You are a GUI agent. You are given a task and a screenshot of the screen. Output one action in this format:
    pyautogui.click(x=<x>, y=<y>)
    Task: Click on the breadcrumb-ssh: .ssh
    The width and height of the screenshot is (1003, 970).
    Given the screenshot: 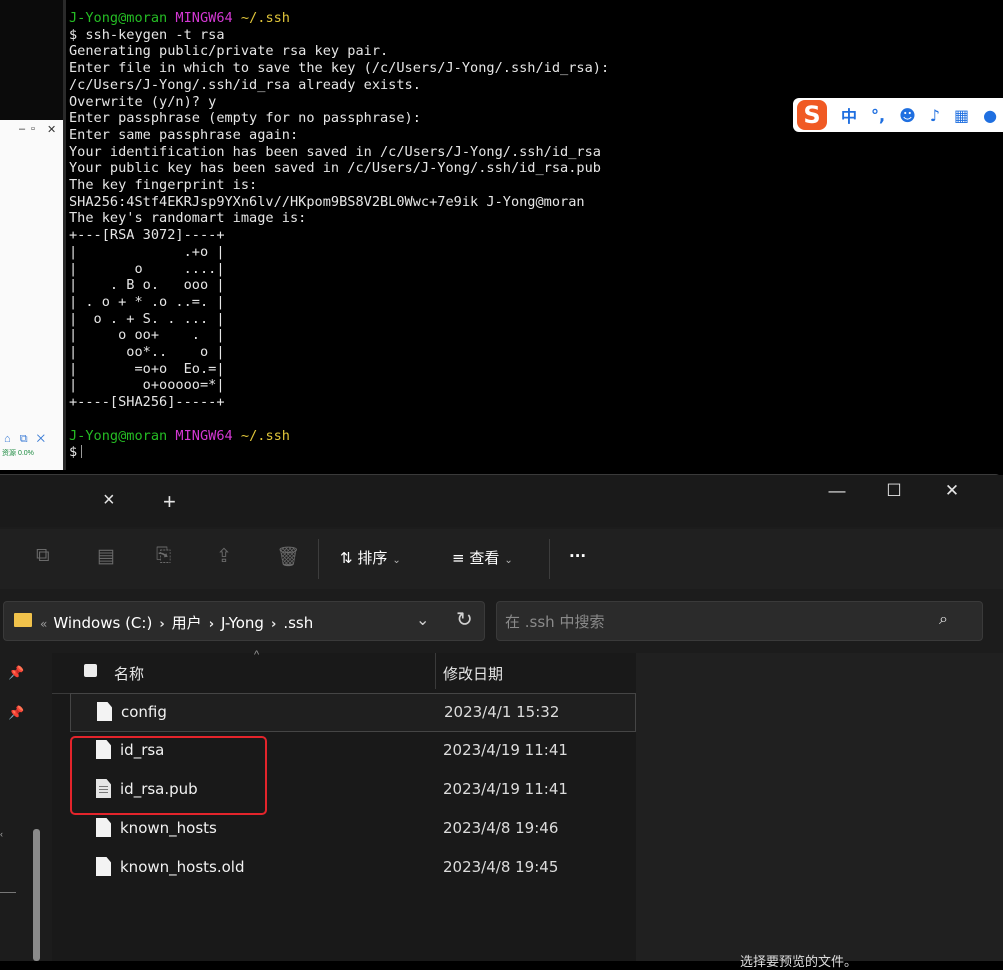 What is the action you would take?
    pyautogui.click(x=298, y=623)
    